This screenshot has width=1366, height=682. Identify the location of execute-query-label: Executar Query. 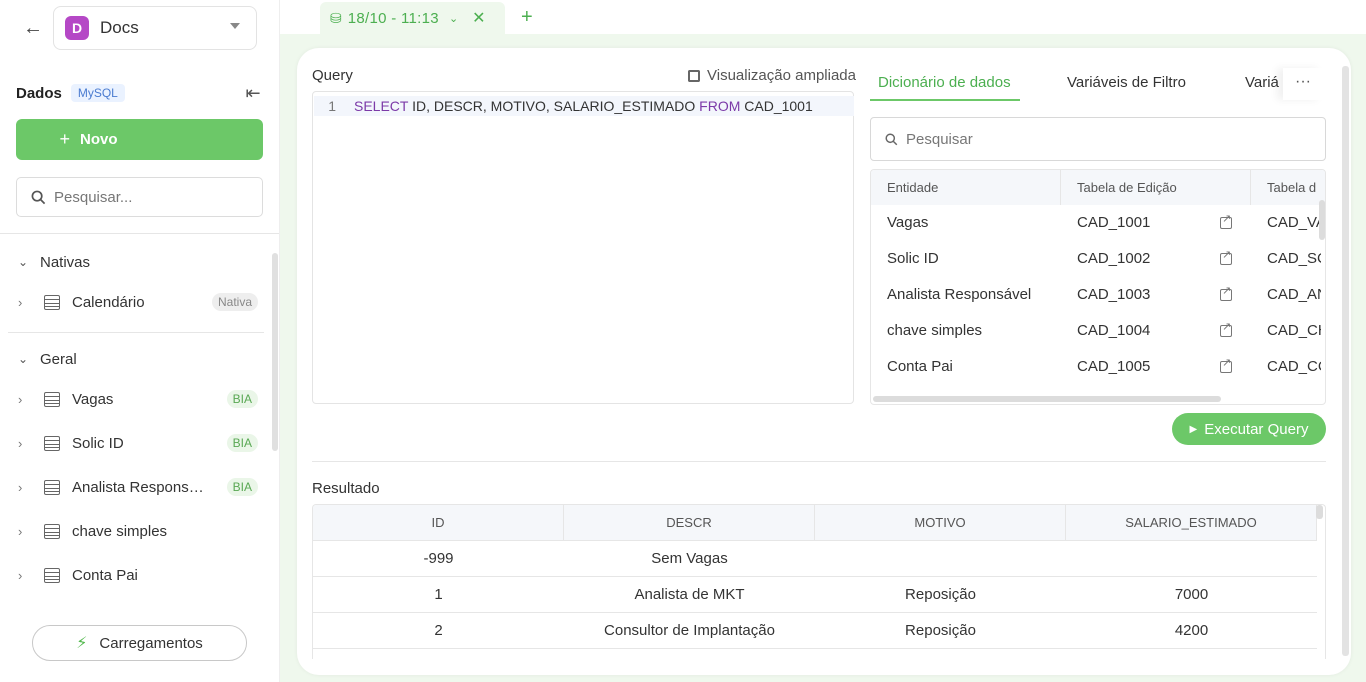
(1256, 429).